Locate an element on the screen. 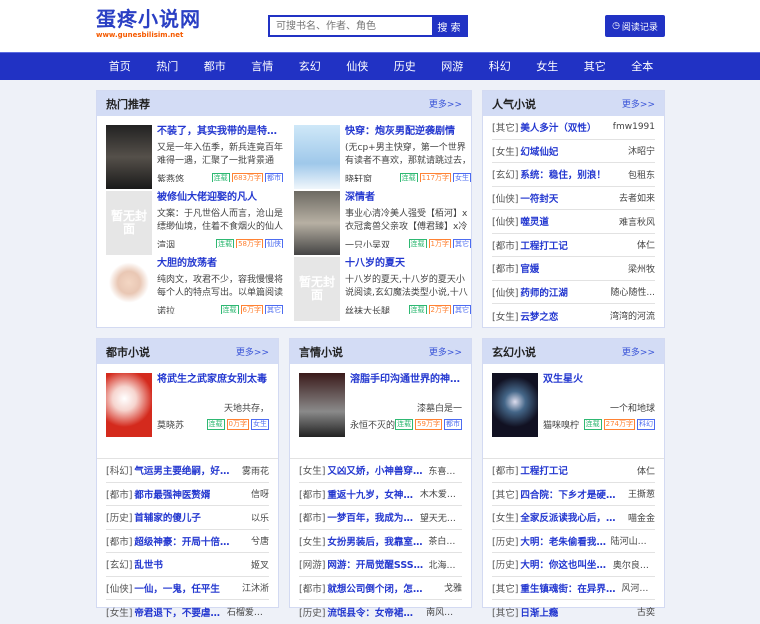 This screenshot has width=760, height=624. nav-item-11: 全本 is located at coordinates (643, 66).